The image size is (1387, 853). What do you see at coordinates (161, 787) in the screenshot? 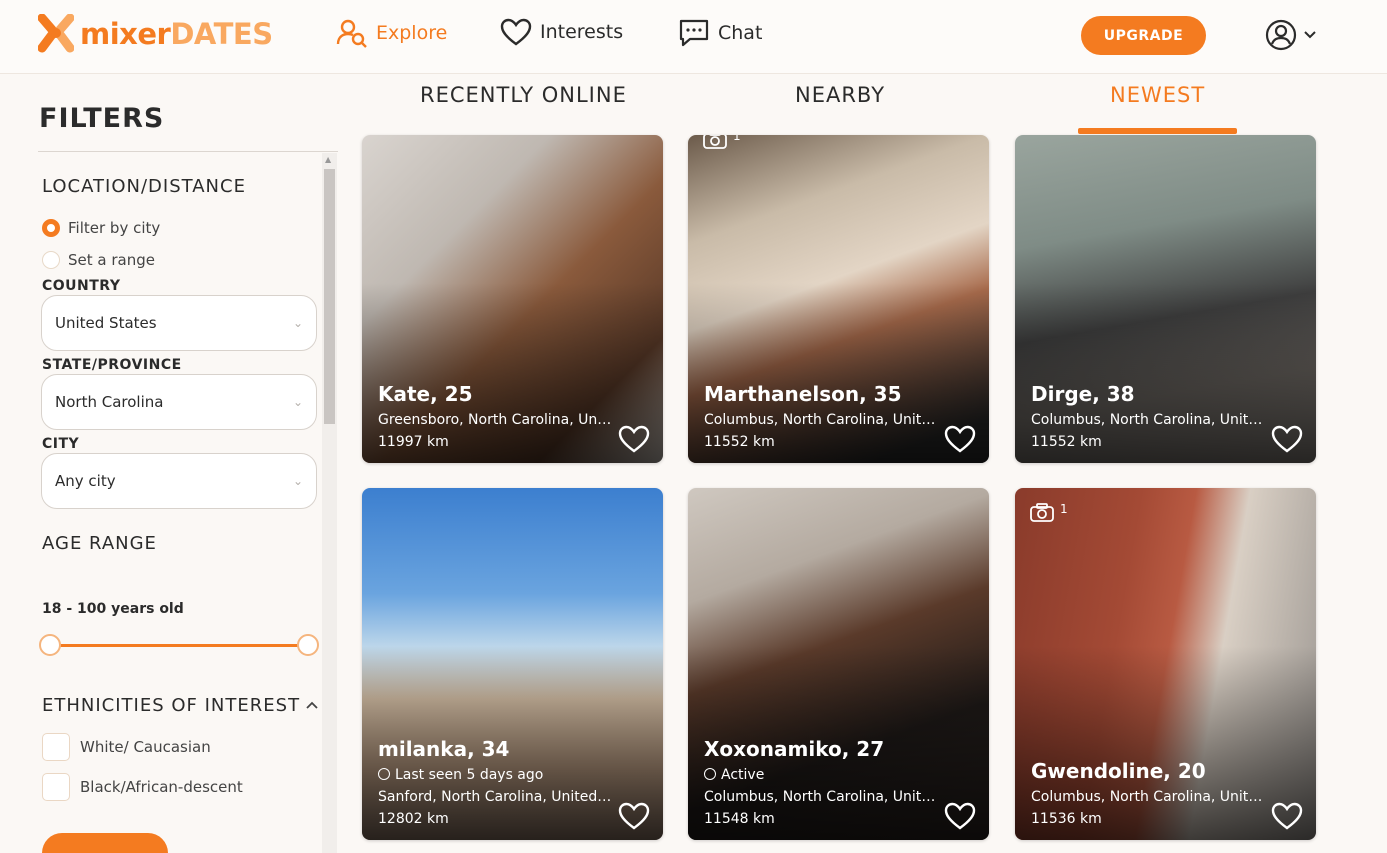
I see `checkbox-label: Black/African-descent` at bounding box center [161, 787].